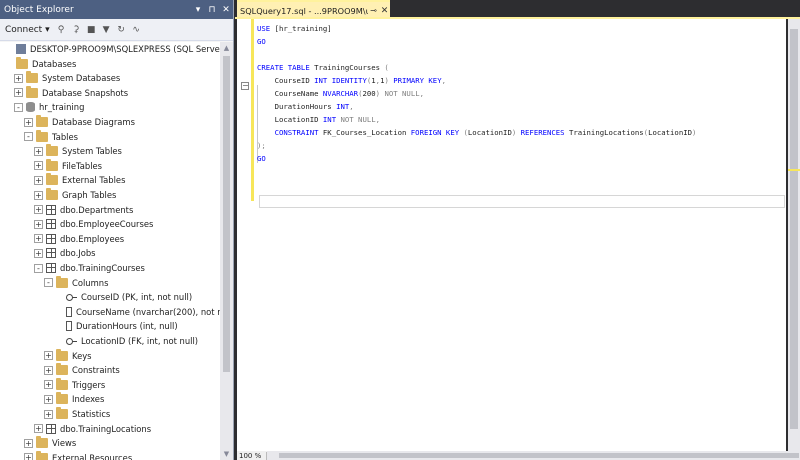 This screenshot has height=460, width=800. I want to click on code-line: CourseID INT IDENTITY(1,1) PRIMARY KEY,, so click(476, 80).